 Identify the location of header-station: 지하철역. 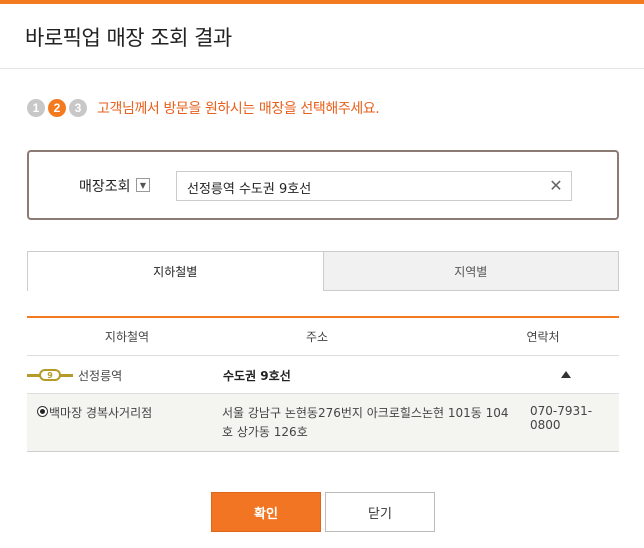
(127, 337).